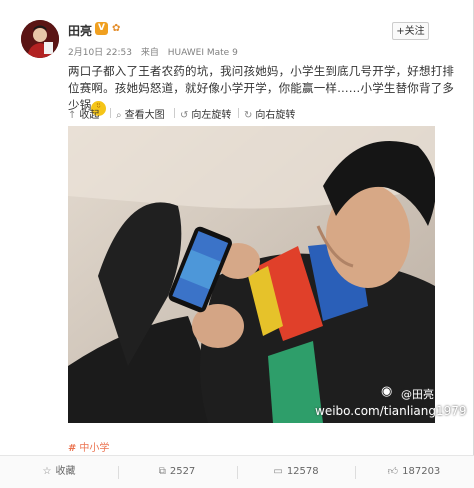  What do you see at coordinates (177, 472) in the screenshot?
I see `repost-button: ⧉ 2527` at bounding box center [177, 472].